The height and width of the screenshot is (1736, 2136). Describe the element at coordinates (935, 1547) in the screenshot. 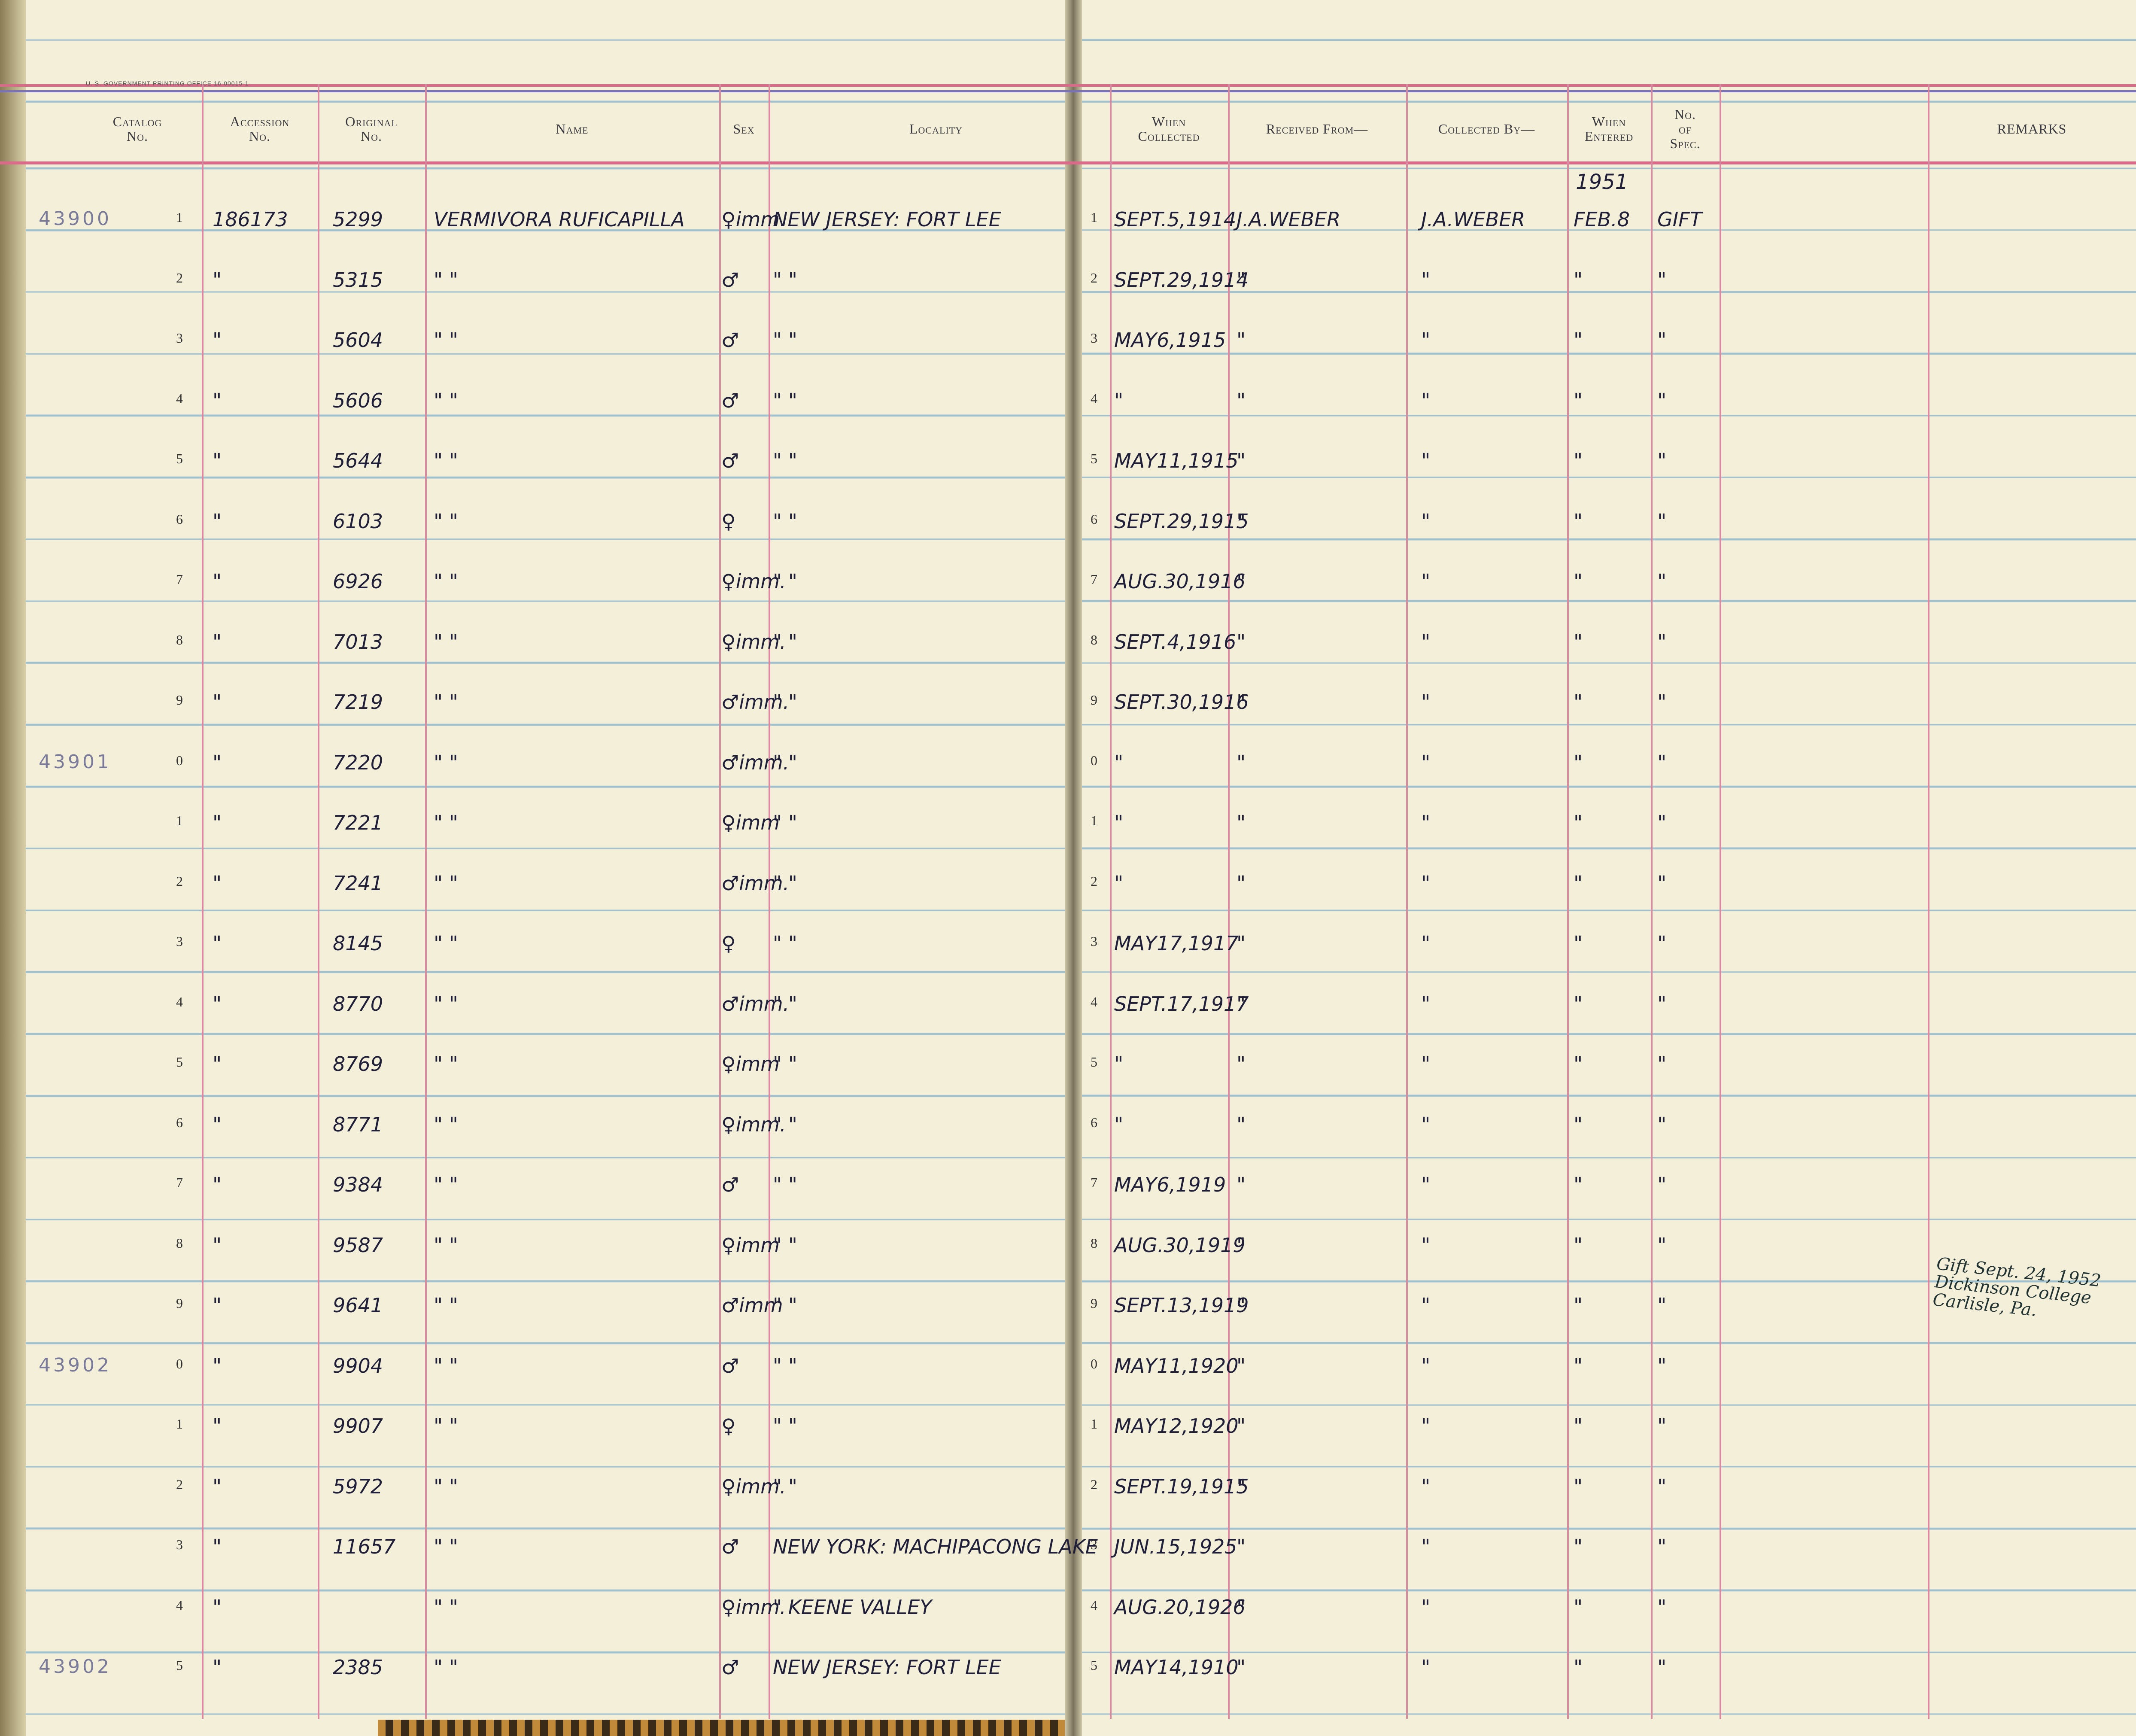

I see `locality: NEW YORK: MACHIPACONG LAKE` at that location.